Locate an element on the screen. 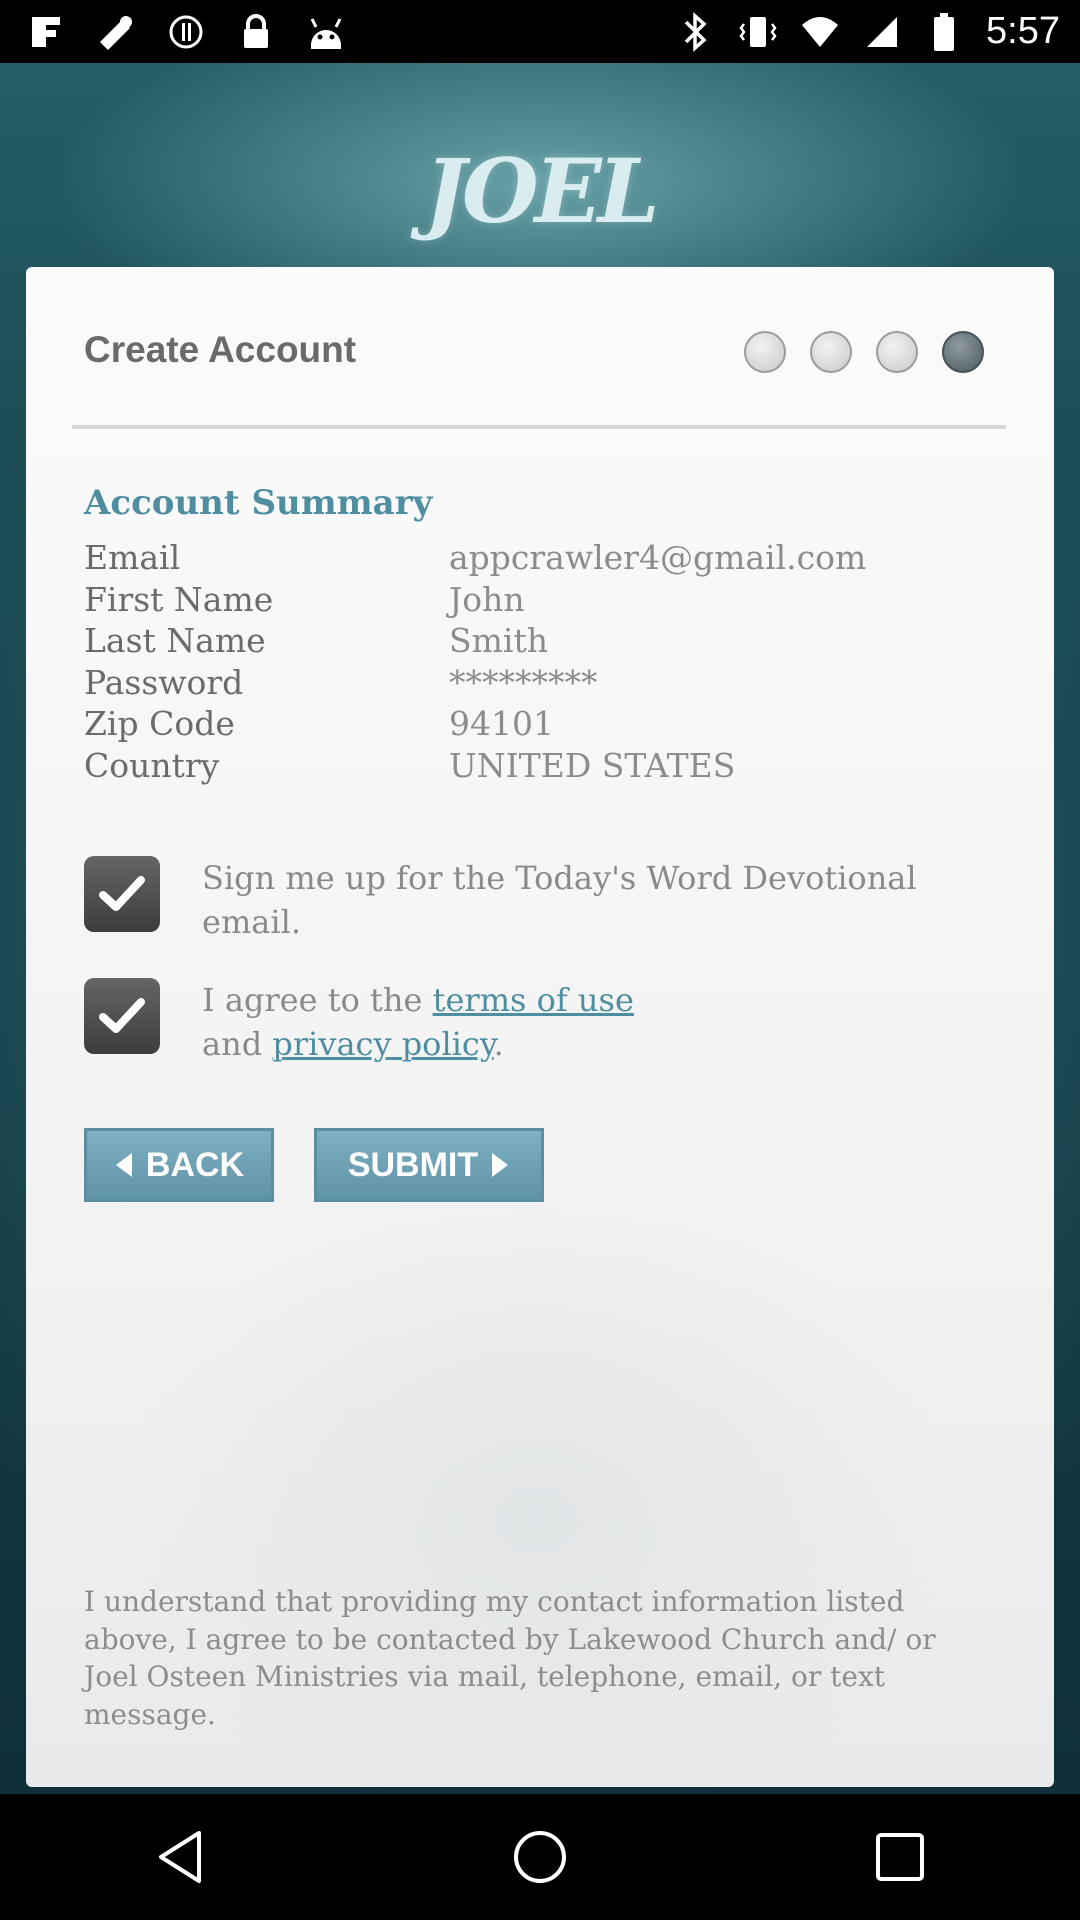  recents-nav-button is located at coordinates (900, 1857).